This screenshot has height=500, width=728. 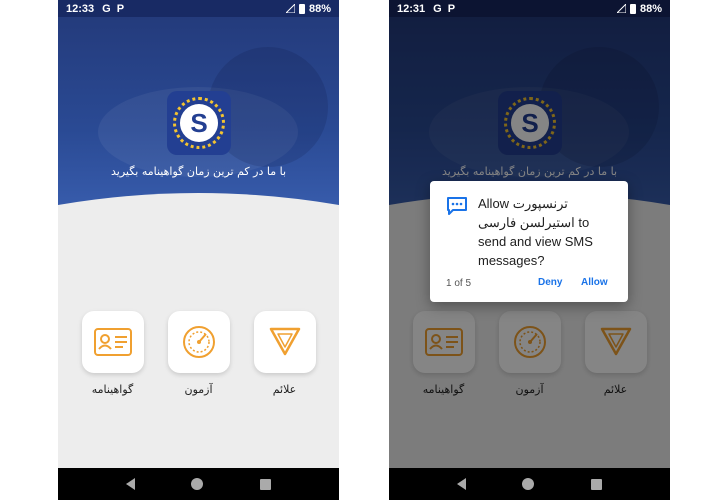 What do you see at coordinates (457, 206) in the screenshot?
I see `sms-icon` at bounding box center [457, 206].